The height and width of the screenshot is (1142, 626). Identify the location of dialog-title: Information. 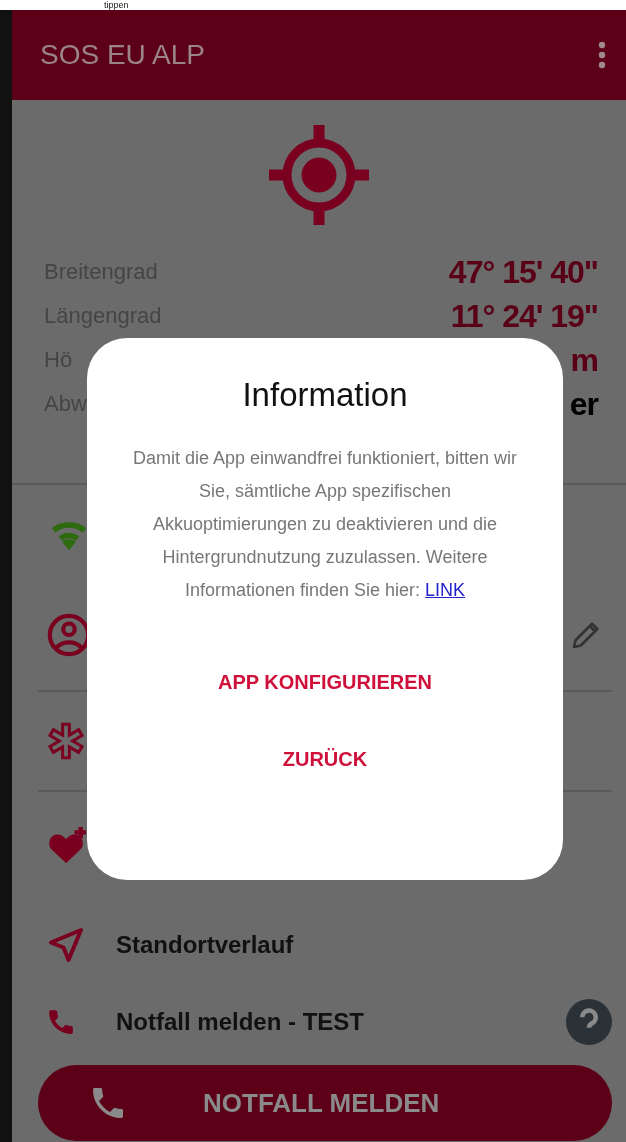
(325, 395).